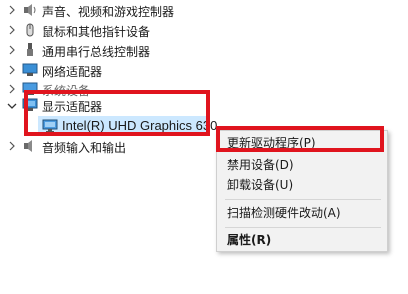 The height and width of the screenshot is (294, 408). What do you see at coordinates (84, 148) in the screenshot?
I see `tree-item-label: 音频输入和输出` at bounding box center [84, 148].